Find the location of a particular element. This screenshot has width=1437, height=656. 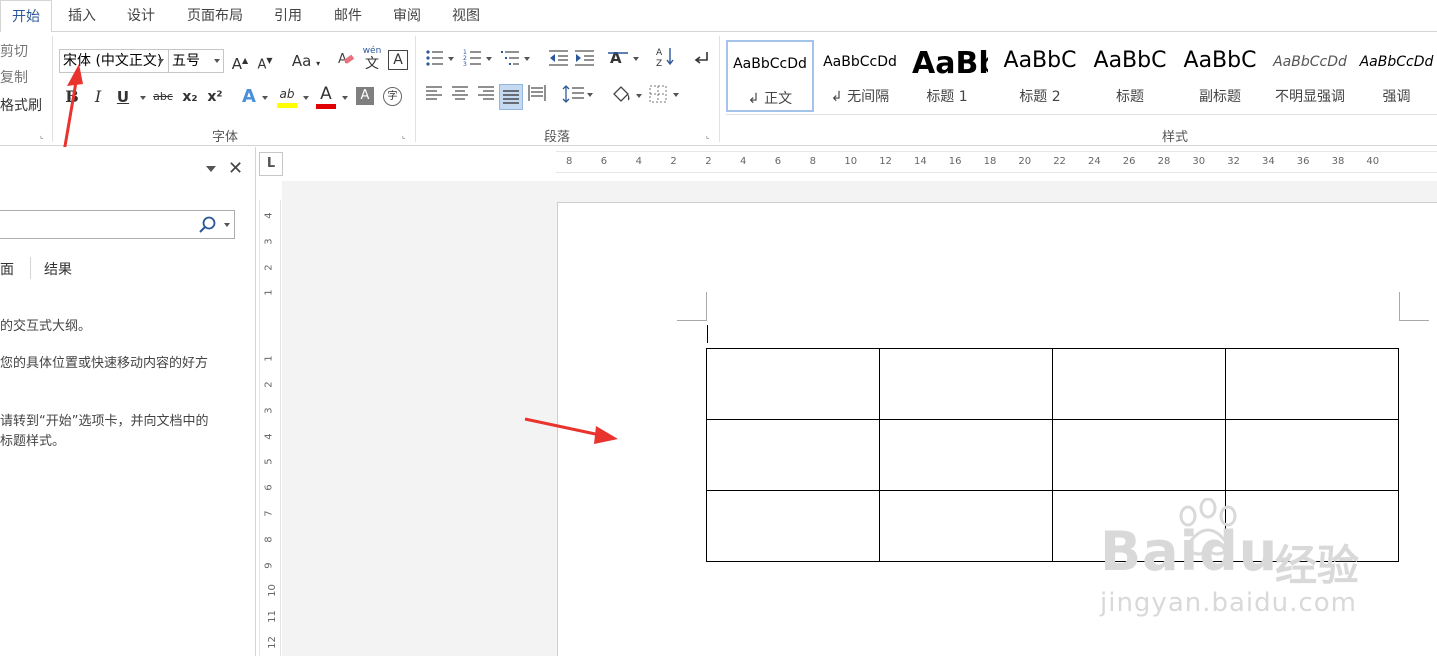

style-emphasis: AaBbCcDd 强调 is located at coordinates (1396, 76).